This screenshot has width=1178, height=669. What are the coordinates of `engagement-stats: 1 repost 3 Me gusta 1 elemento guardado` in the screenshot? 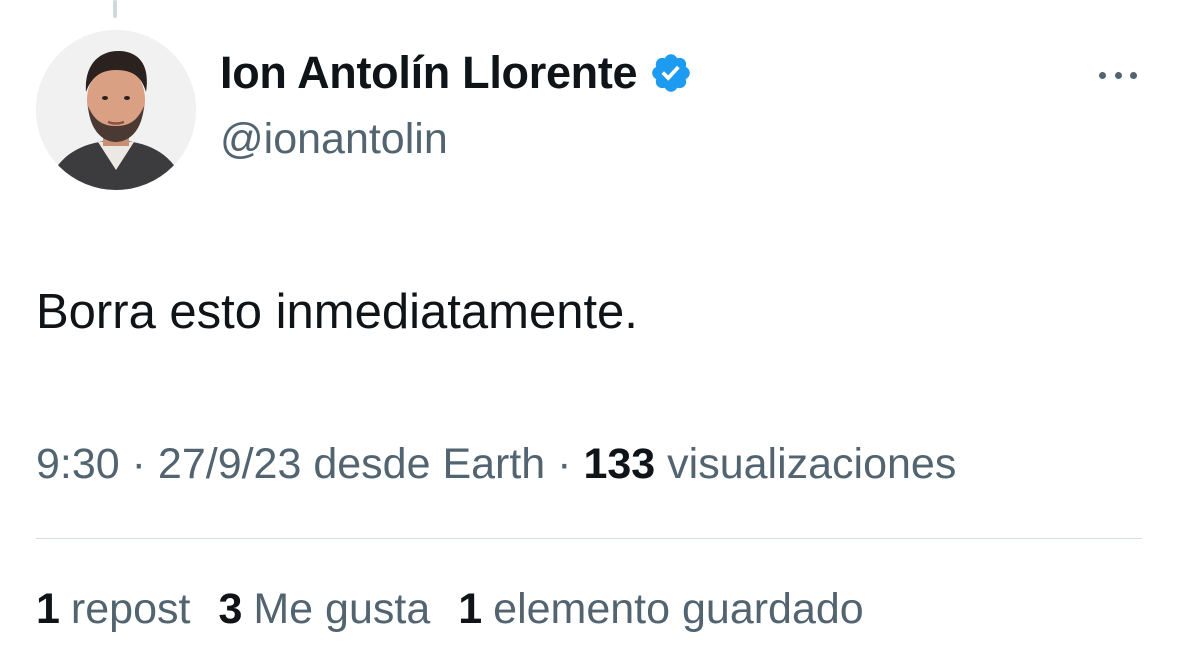 It's located at (450, 609).